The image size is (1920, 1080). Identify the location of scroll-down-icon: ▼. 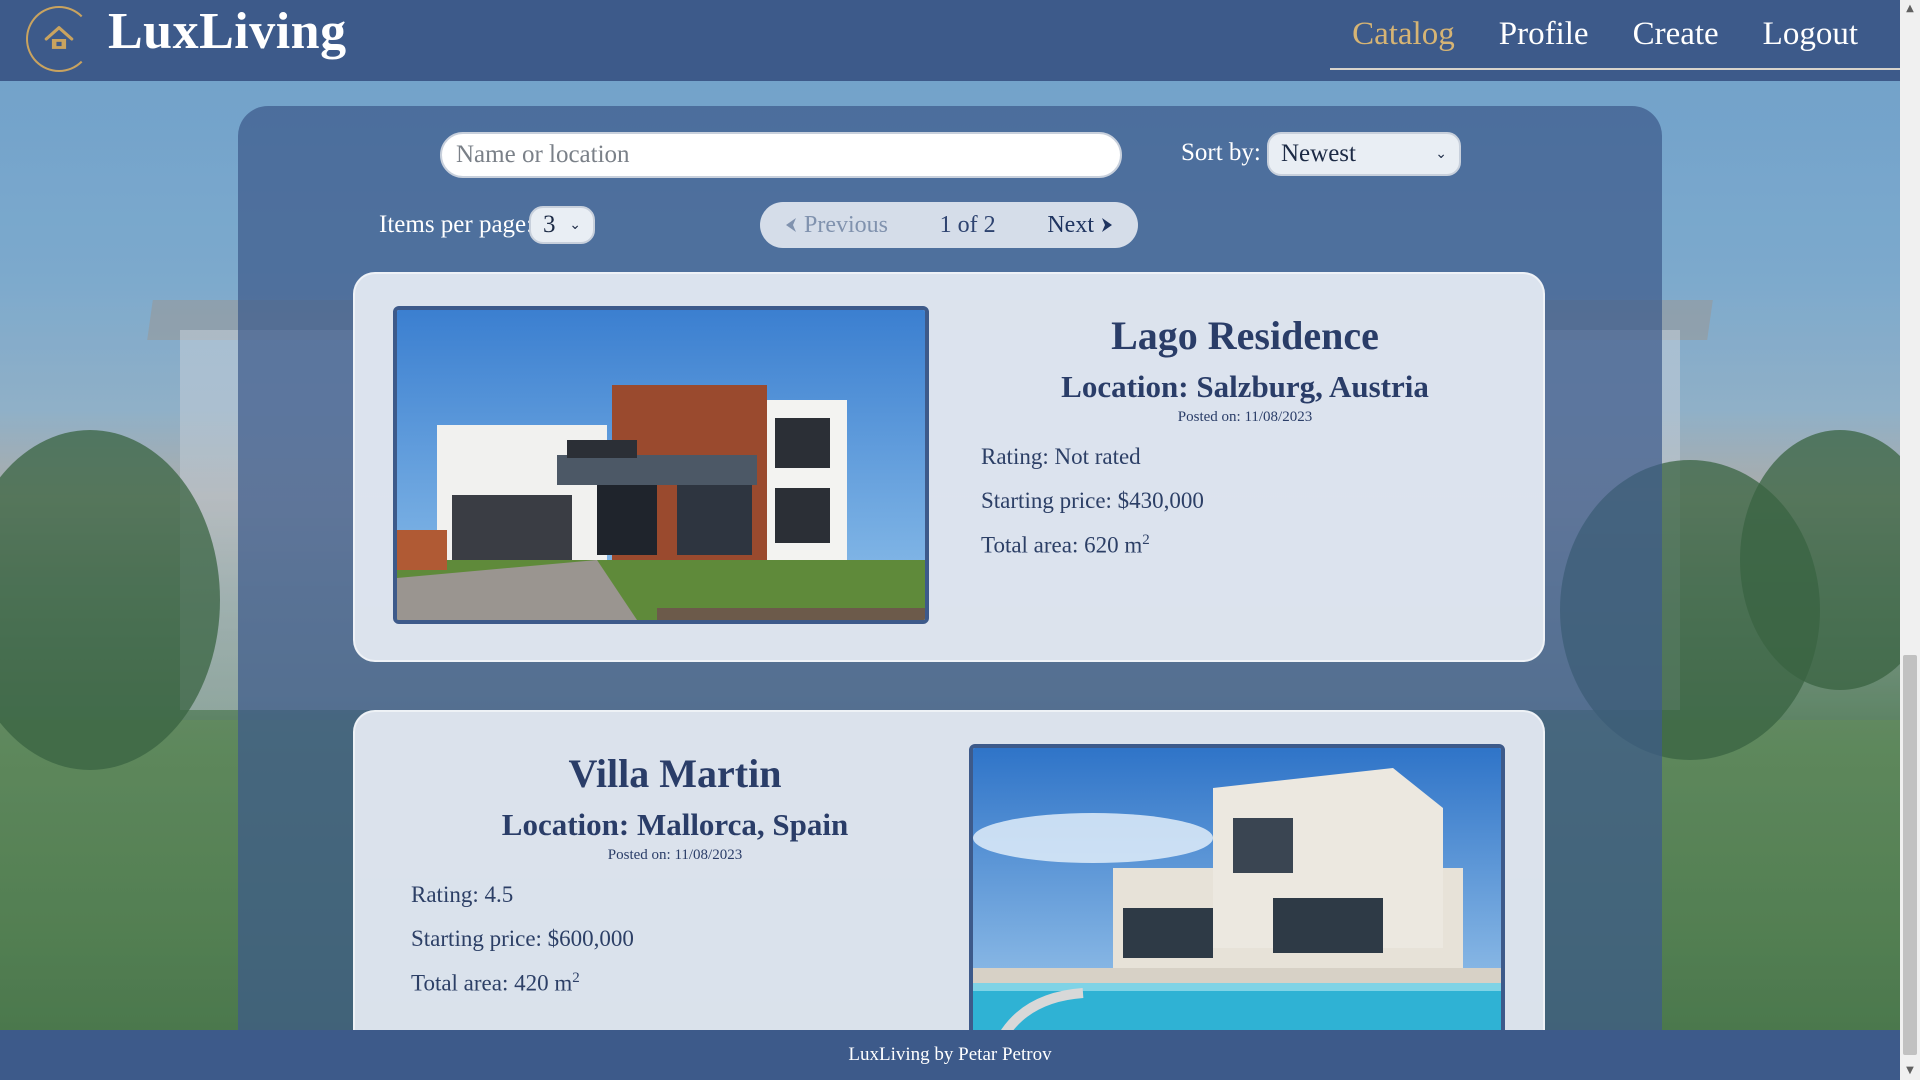
(1910, 1071).